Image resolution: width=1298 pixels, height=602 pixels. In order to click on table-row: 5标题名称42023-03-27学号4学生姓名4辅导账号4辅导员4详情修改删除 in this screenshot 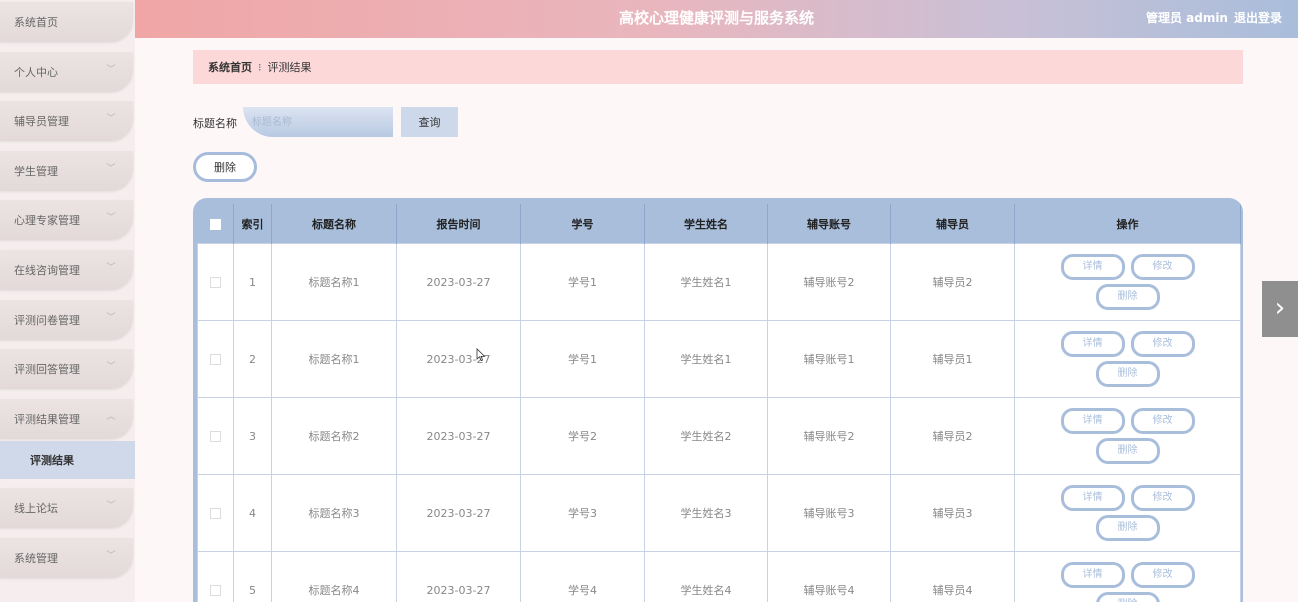, I will do `click(719, 576)`.